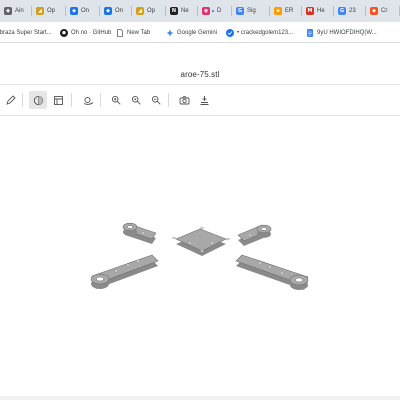  I want to click on page-icon, so click(120, 32).